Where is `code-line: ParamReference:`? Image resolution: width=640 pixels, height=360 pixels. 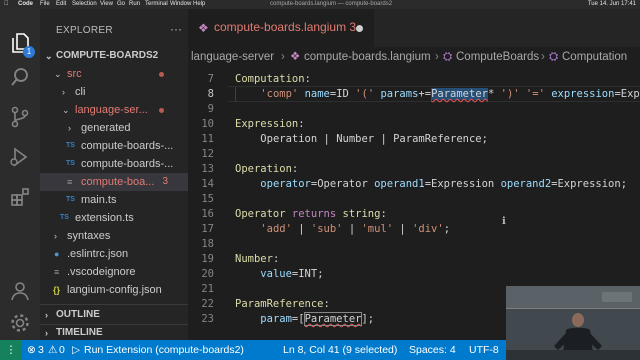
code-line: ParamReference: is located at coordinates (282, 304).